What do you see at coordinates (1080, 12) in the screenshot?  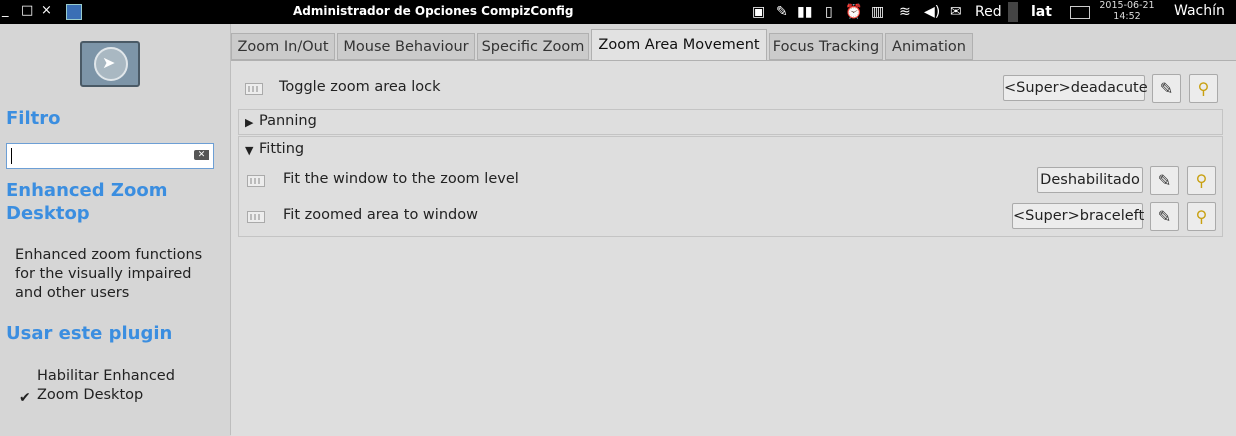 I see `display-icon` at bounding box center [1080, 12].